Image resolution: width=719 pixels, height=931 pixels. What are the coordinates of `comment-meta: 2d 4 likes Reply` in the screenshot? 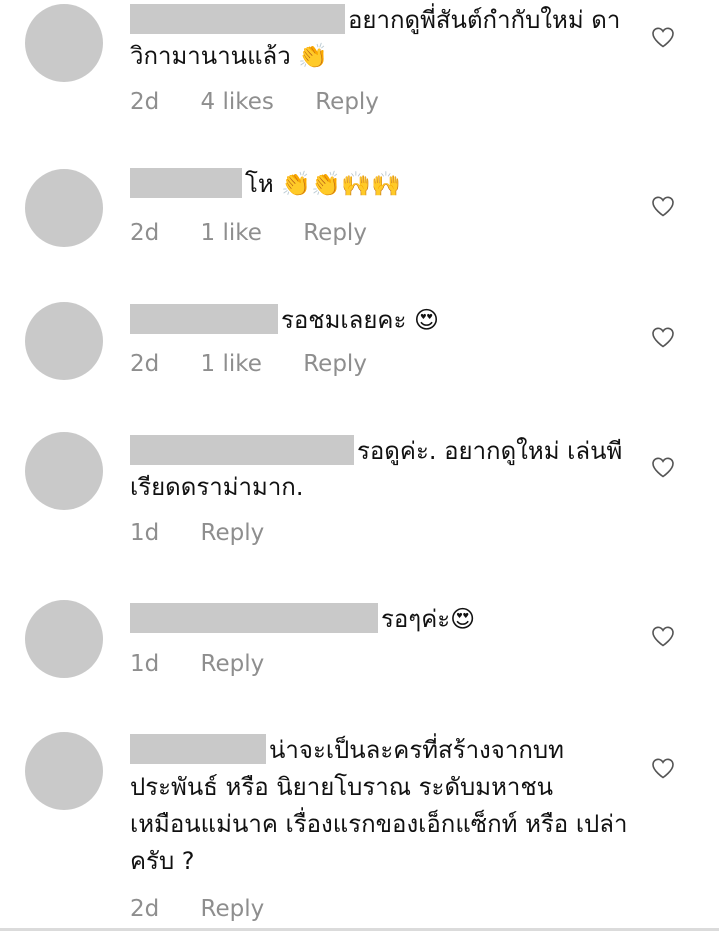 It's located at (271, 102).